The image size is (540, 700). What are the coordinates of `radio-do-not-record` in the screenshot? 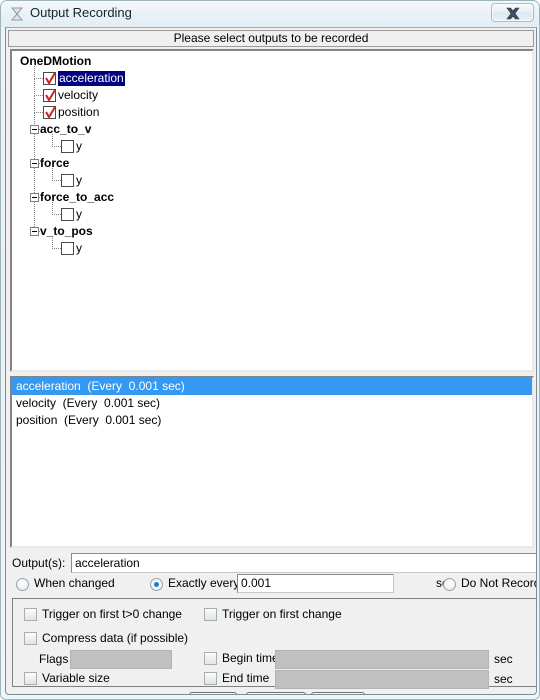 It's located at (449, 584).